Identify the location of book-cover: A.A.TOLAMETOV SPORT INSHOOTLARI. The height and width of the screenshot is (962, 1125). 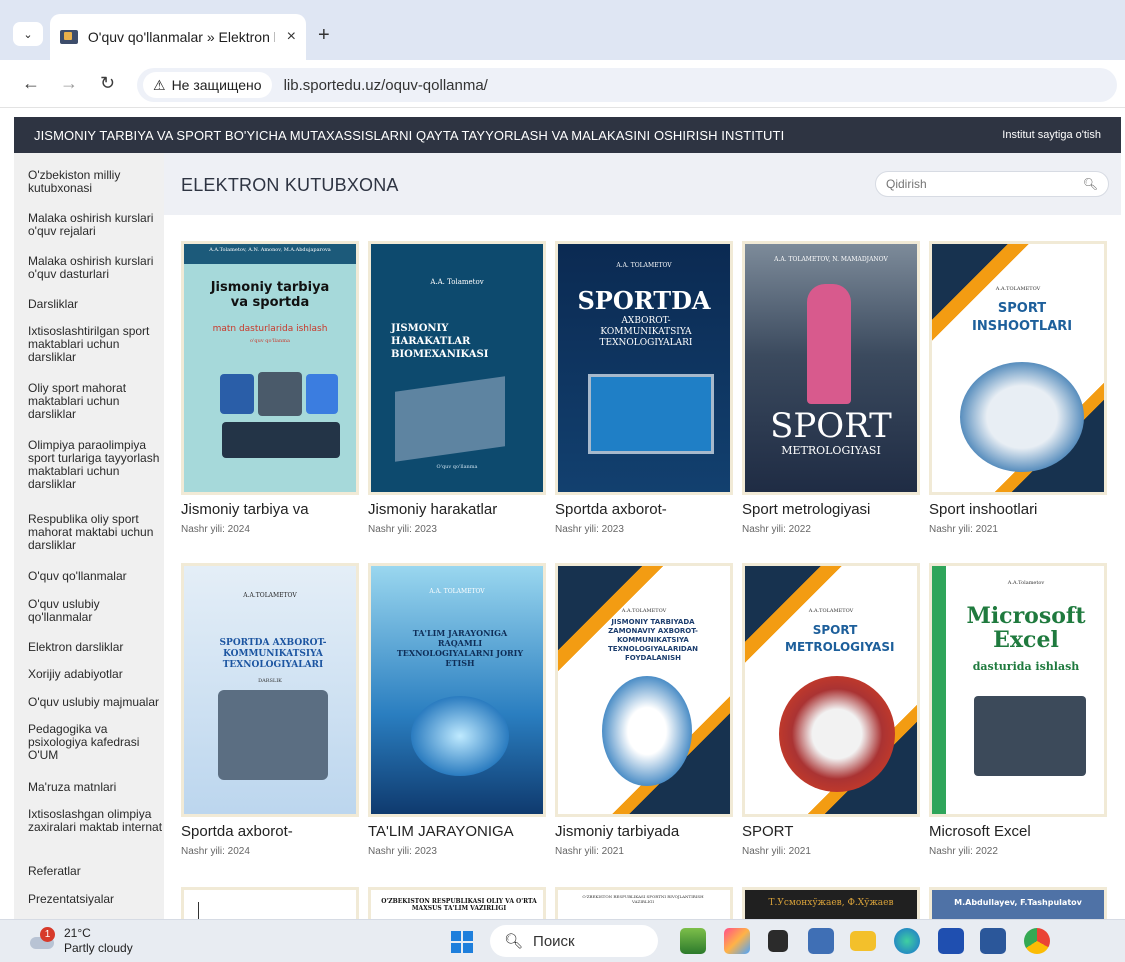
(1018, 368).